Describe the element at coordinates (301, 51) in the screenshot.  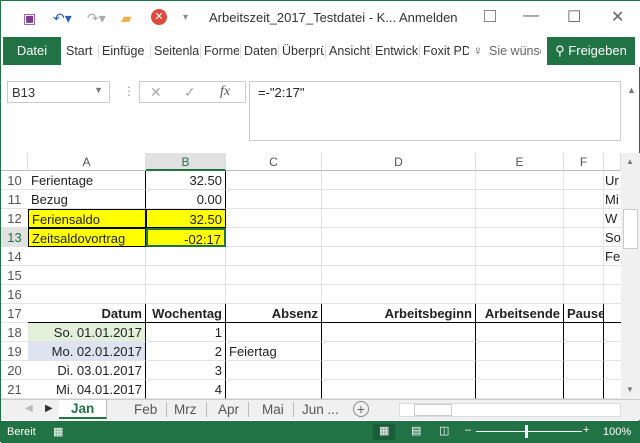
I see `tab-überprü: Überprü` at that location.